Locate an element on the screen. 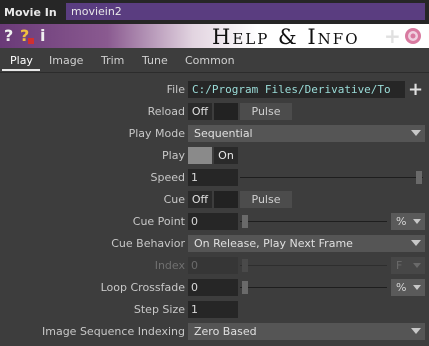 The height and width of the screenshot is (346, 429). index-slider-track is located at coordinates (313, 265).